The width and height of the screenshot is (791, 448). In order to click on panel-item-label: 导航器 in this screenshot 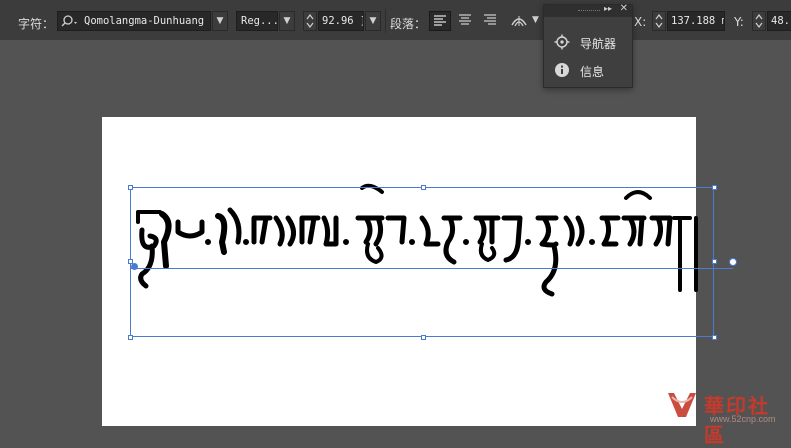, I will do `click(598, 44)`.